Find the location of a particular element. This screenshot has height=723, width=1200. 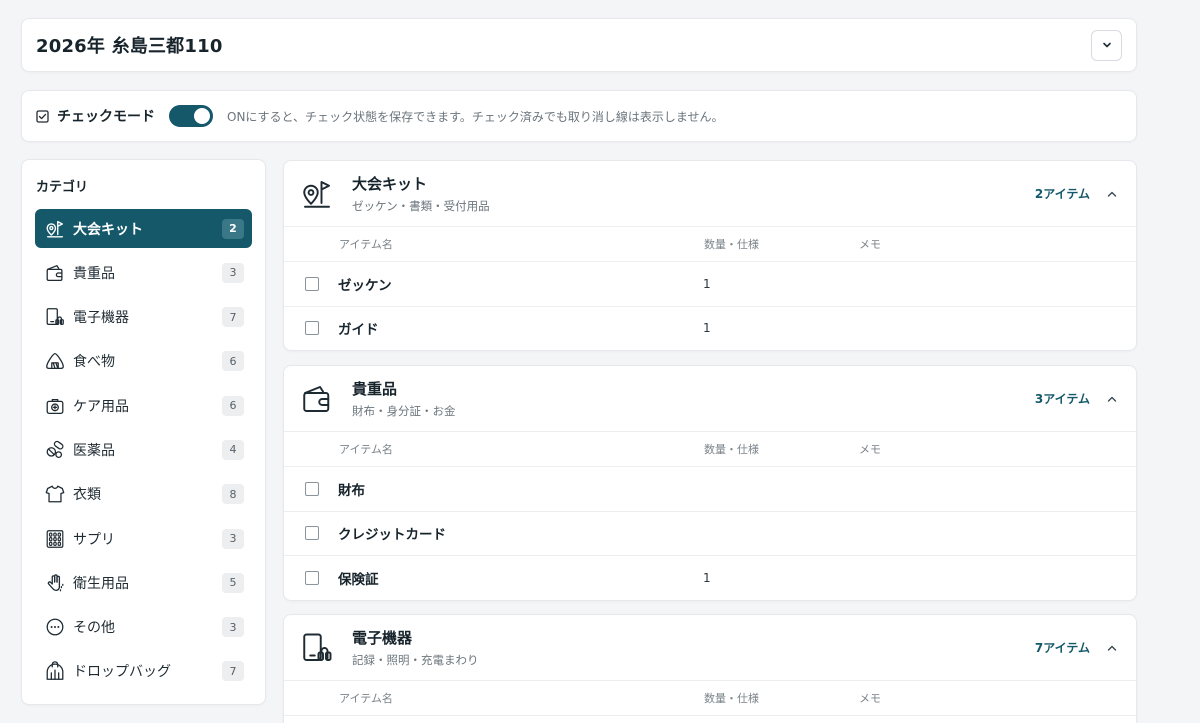

check-mode-text: チェックモード is located at coordinates (106, 117).